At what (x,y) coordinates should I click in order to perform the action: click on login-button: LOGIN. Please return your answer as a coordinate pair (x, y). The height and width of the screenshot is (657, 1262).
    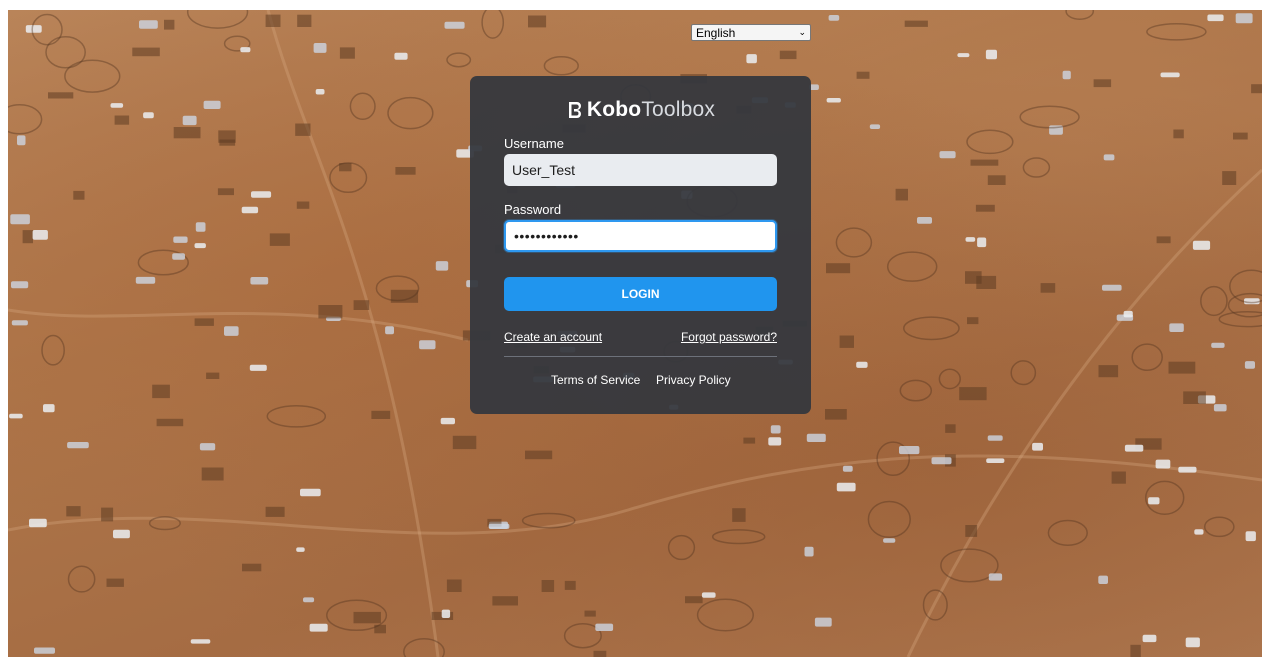
    Looking at the image, I should click on (640, 294).